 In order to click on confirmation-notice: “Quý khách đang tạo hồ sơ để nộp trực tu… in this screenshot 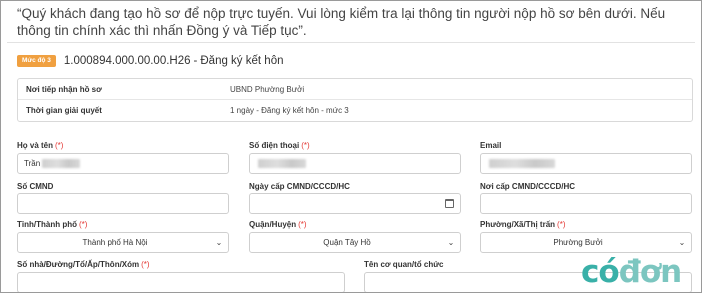, I will do `click(341, 22)`.